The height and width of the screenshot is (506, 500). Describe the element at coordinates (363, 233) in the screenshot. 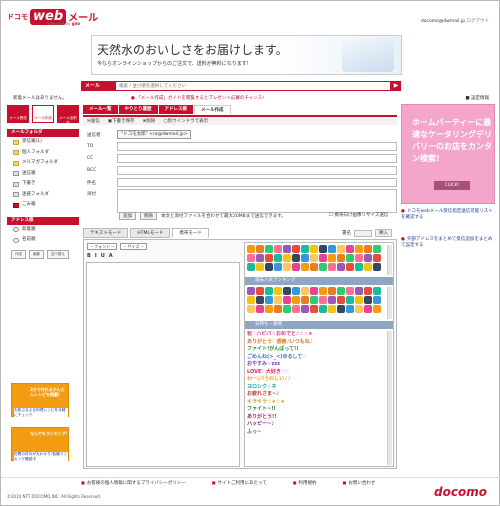

I see `signature-select` at that location.